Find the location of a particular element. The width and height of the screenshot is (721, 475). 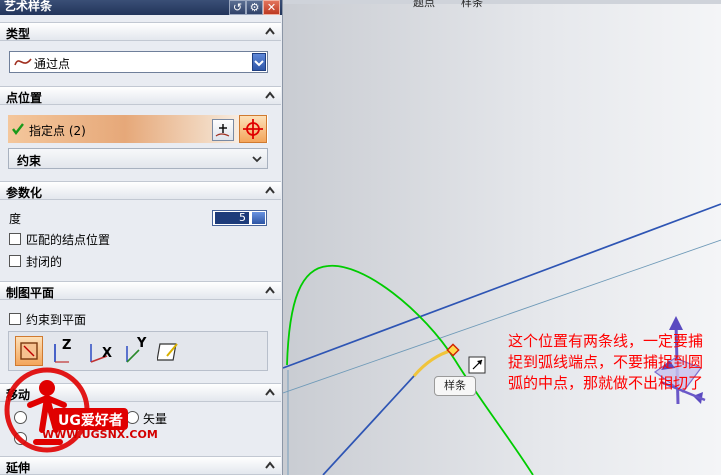

constraint-label: 约束 is located at coordinates (29, 161).